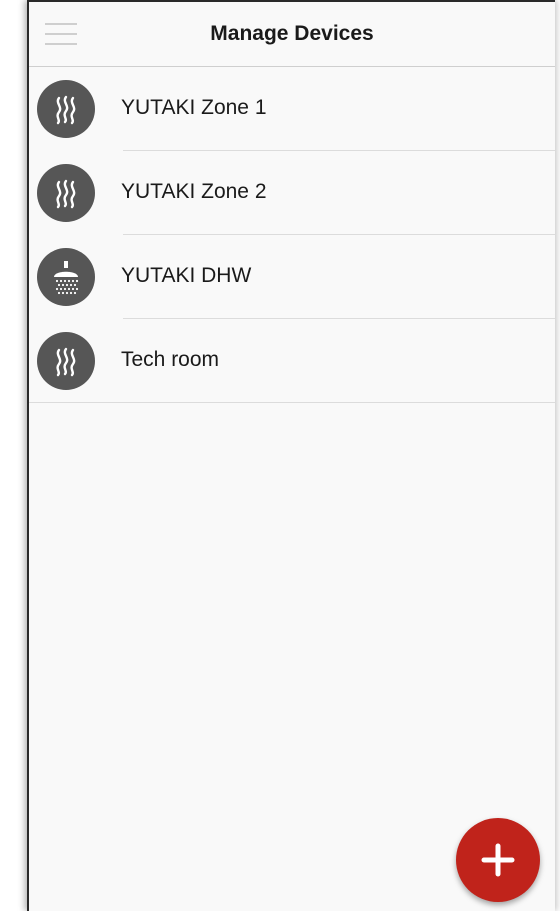  What do you see at coordinates (292, 277) in the screenshot?
I see `device-row-yutaki-dhw: YUTAKI DHW` at bounding box center [292, 277].